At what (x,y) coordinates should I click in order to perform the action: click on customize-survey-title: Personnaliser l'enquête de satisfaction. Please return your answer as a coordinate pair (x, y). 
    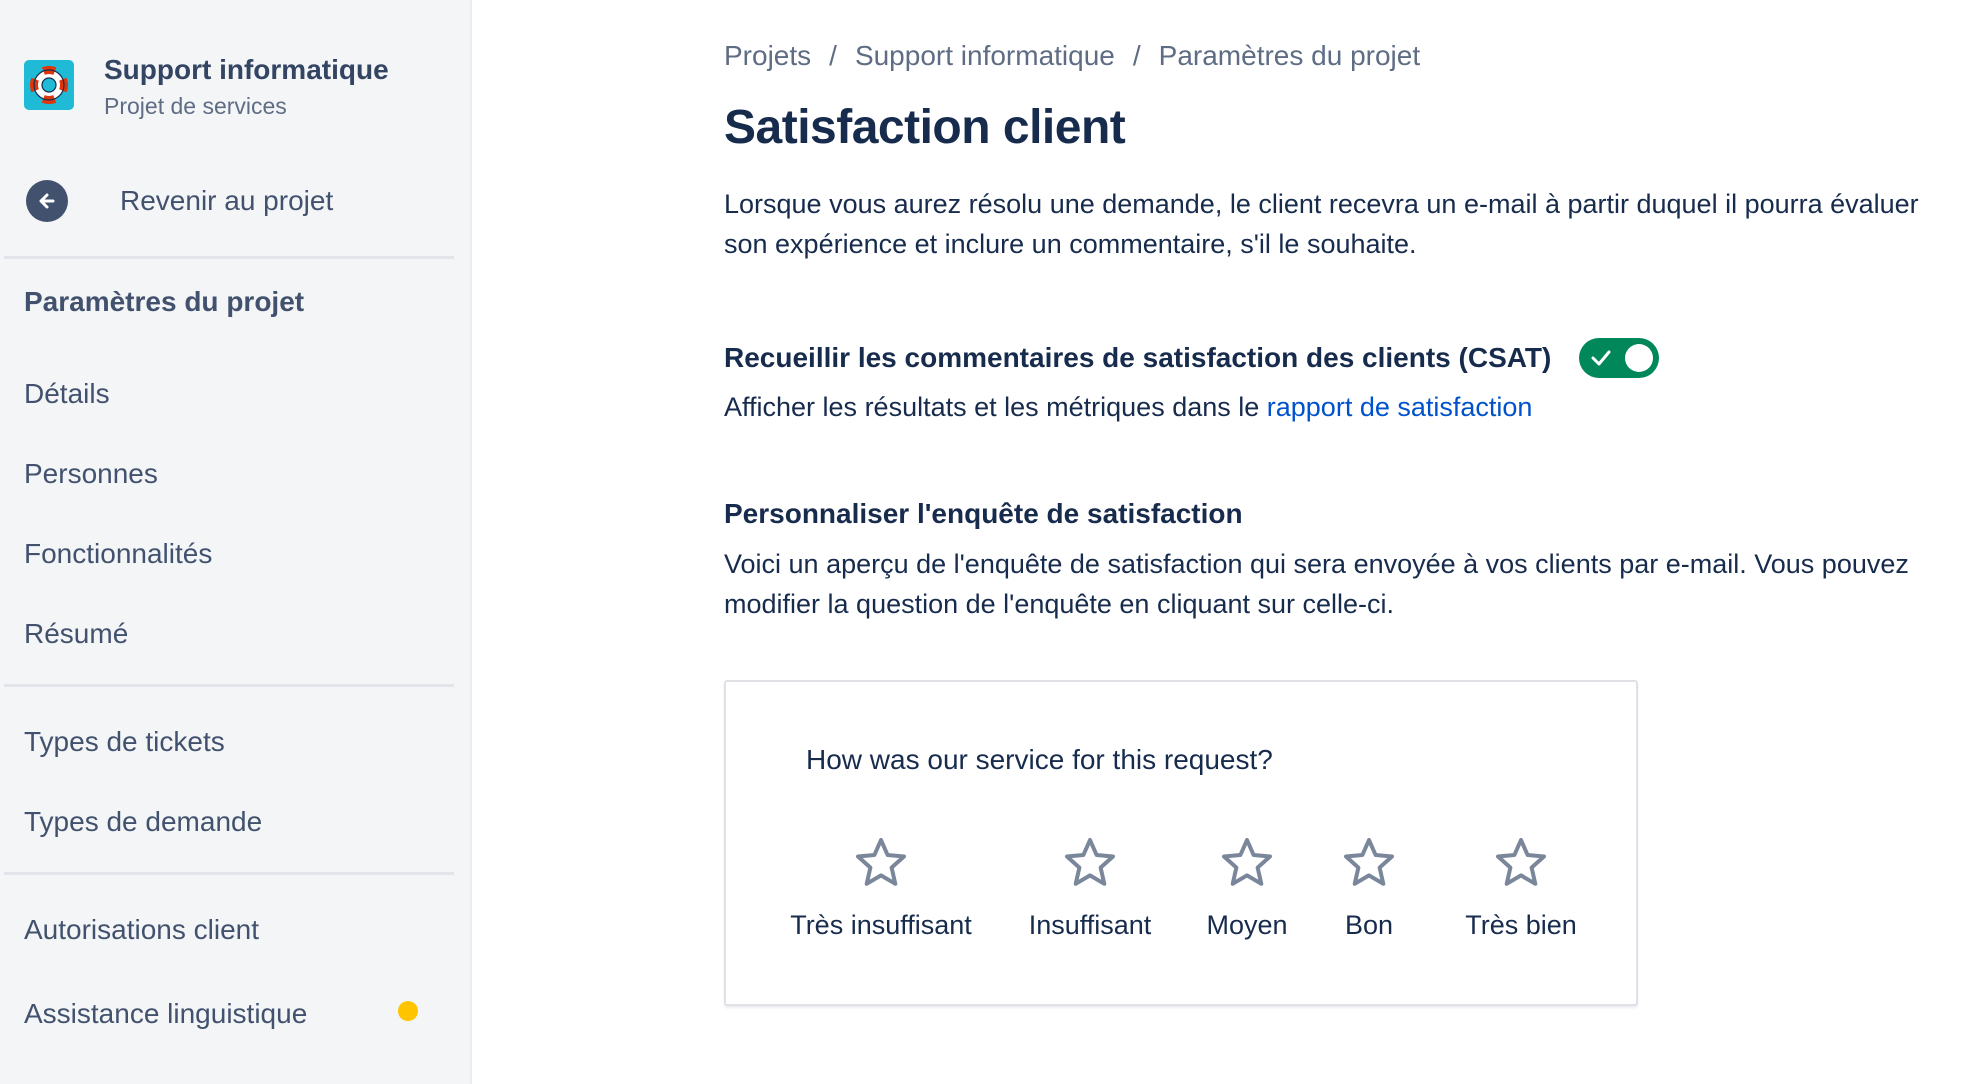
    Looking at the image, I should click on (983, 513).